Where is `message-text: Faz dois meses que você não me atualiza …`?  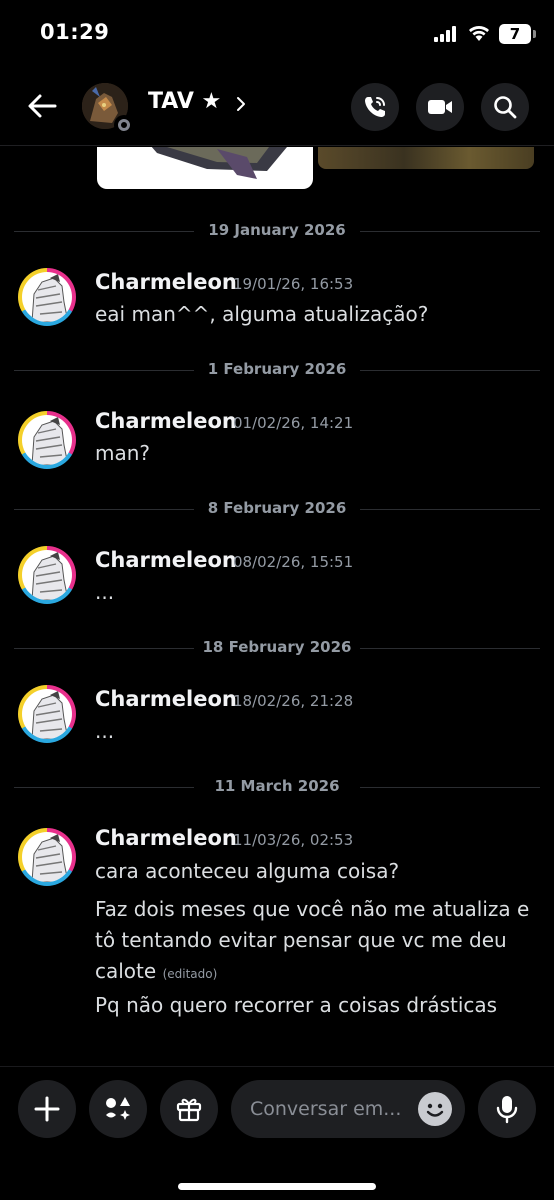 message-text: Faz dois meses que você não me atualiza … is located at coordinates (312, 909).